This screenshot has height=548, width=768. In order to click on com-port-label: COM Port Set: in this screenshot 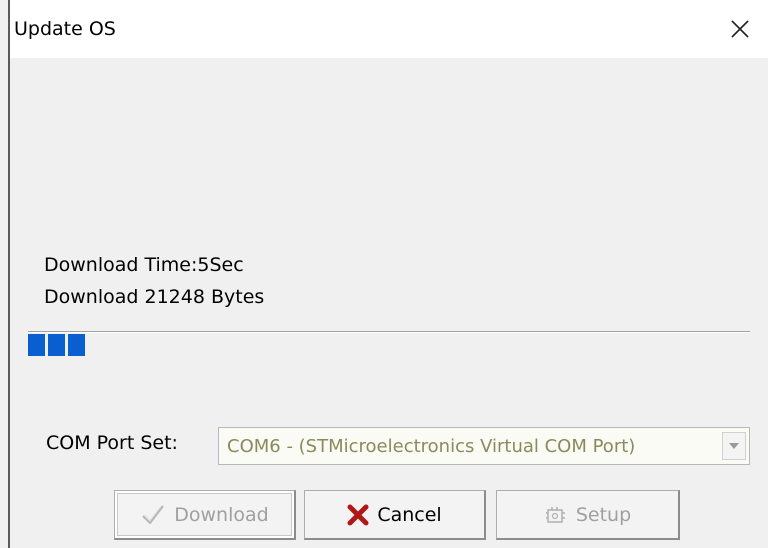, I will do `click(112, 443)`.